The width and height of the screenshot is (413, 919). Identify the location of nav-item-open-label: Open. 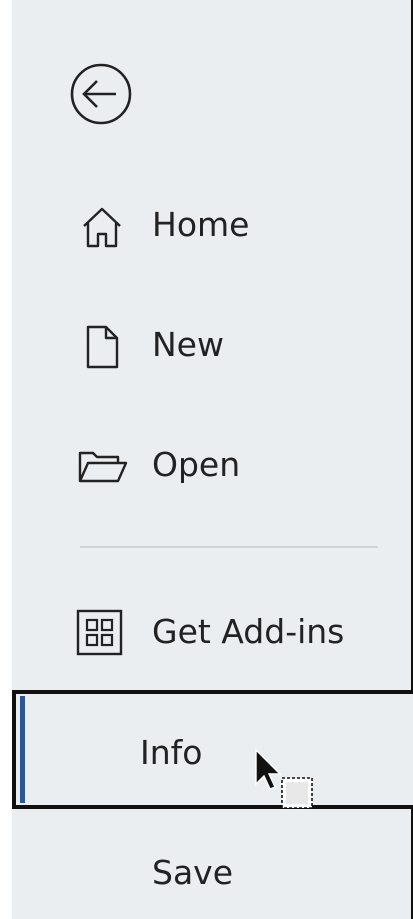
(196, 464).